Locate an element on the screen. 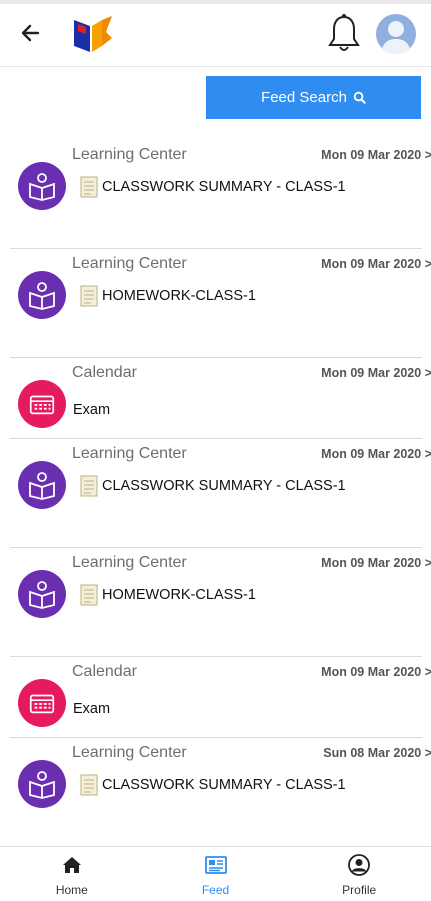 The width and height of the screenshot is (431, 901). bottom-nav: Home Feed Profile is located at coordinates (215, 873).